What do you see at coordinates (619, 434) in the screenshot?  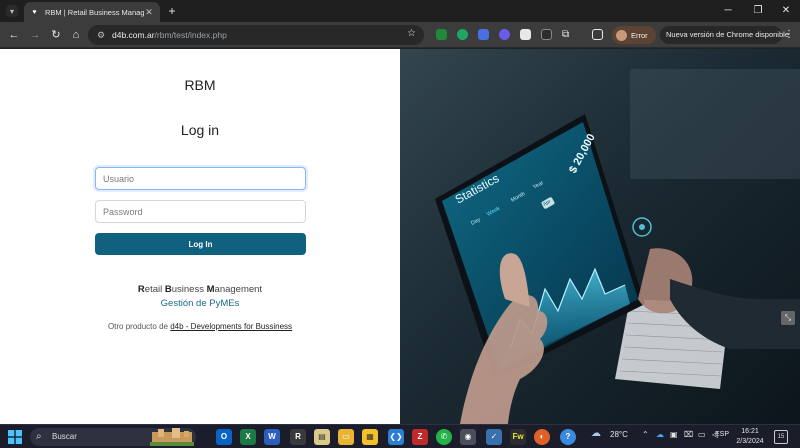 I see `weather-temp: 28°C` at bounding box center [619, 434].